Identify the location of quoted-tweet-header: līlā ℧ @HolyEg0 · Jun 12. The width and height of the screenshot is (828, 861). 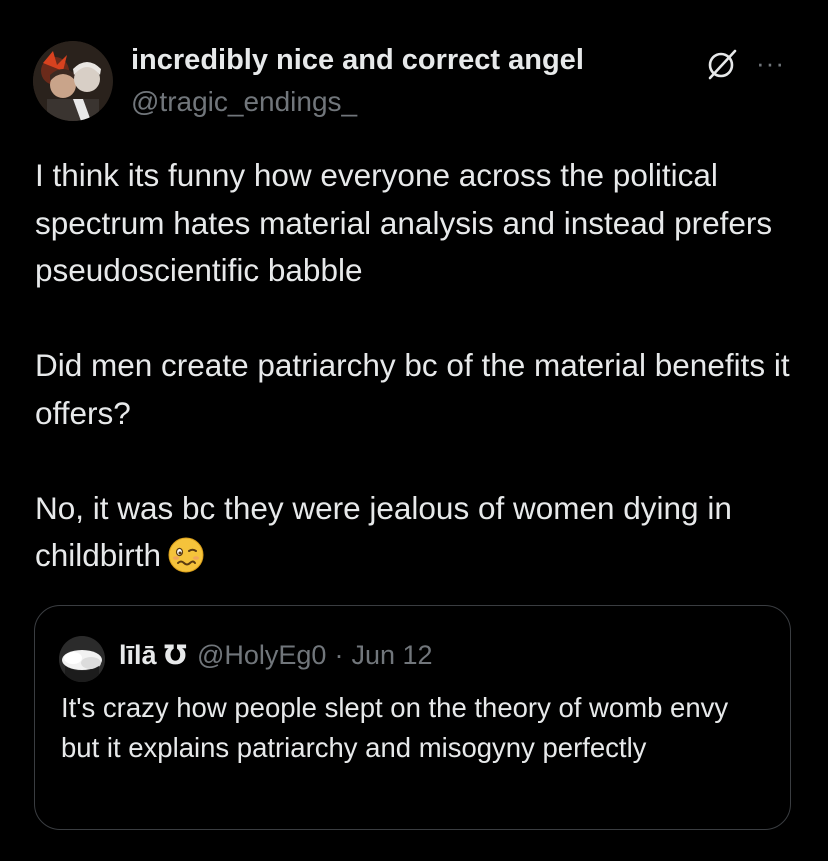
(276, 655).